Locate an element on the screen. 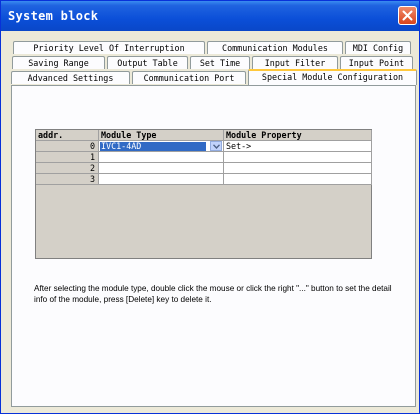  tab-input-filter: Input Filter is located at coordinates (295, 62).